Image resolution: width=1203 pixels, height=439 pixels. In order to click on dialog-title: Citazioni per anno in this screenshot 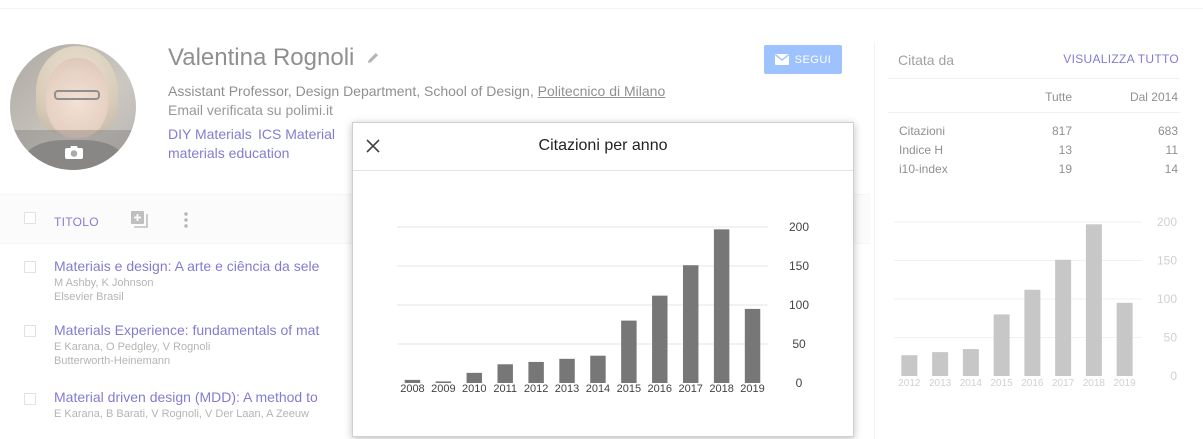, I will do `click(603, 145)`.